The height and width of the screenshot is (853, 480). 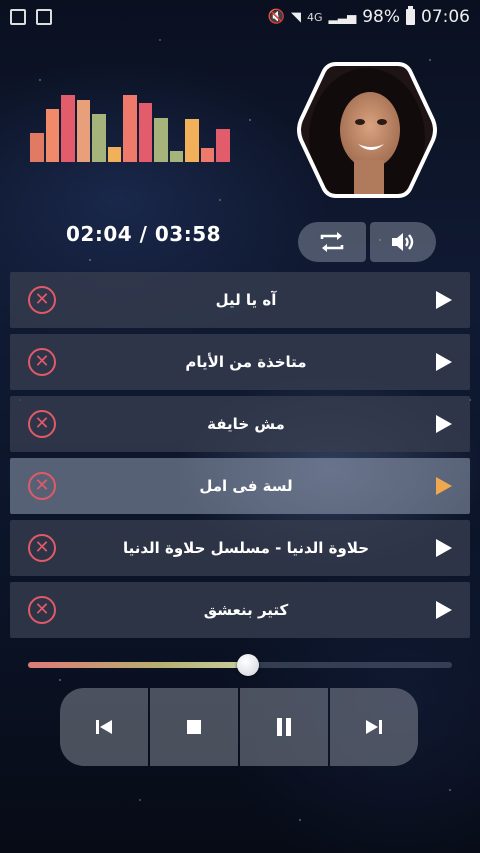 I want to click on previous-button, so click(x=104, y=727).